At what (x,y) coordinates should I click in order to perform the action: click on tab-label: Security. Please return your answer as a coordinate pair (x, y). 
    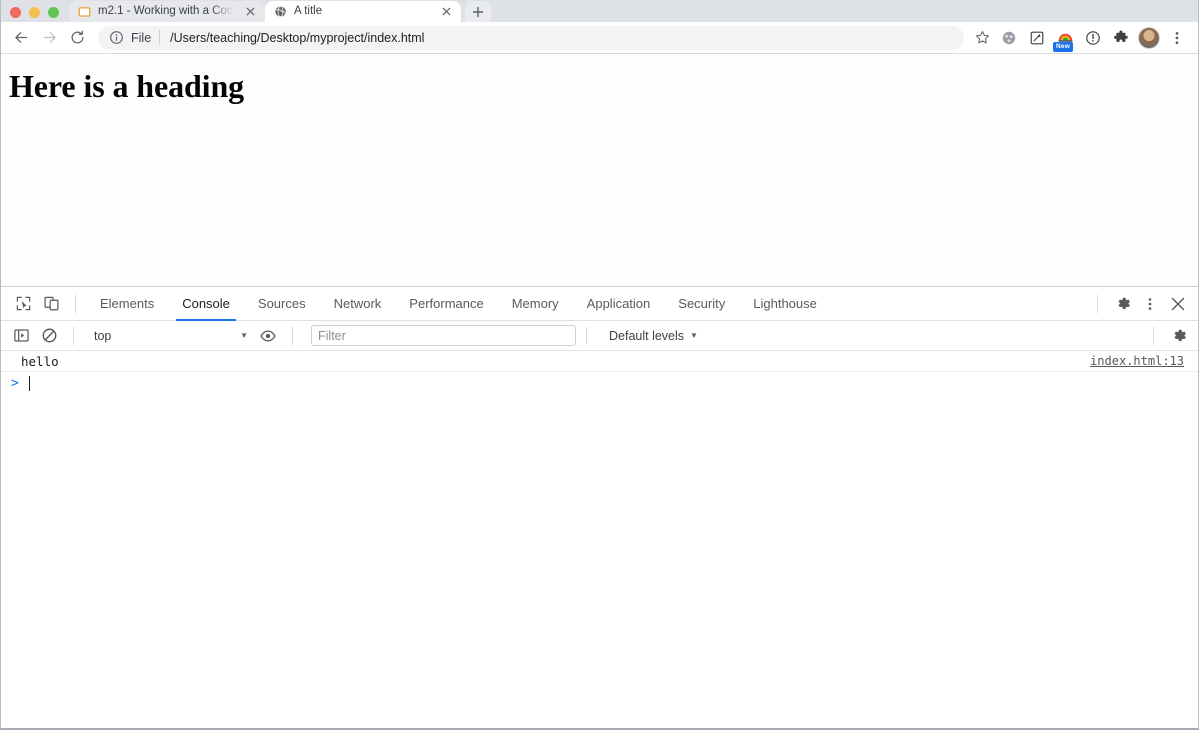
    Looking at the image, I should click on (702, 303).